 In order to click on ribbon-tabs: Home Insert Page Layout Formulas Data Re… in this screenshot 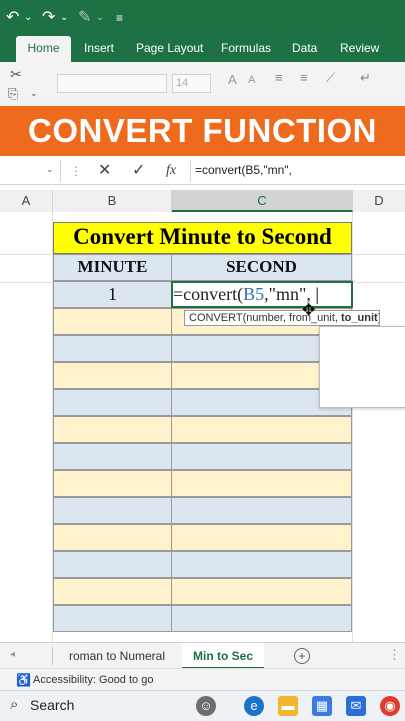, I will do `click(202, 49)`.